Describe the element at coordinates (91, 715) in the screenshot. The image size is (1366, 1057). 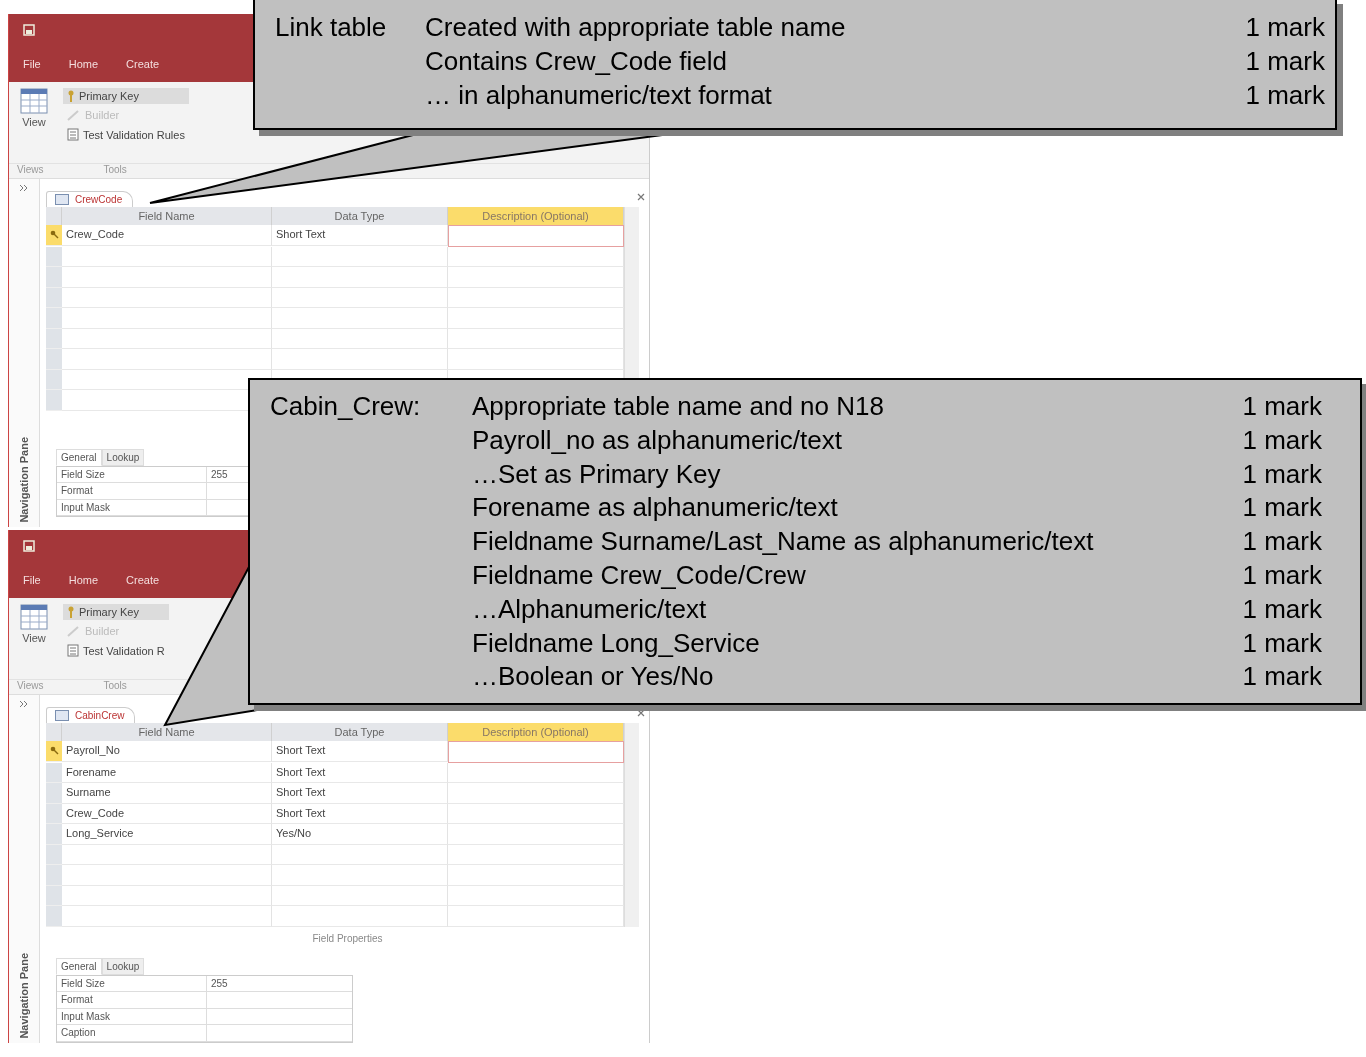
I see `document-tab: CabinCrew` at that location.